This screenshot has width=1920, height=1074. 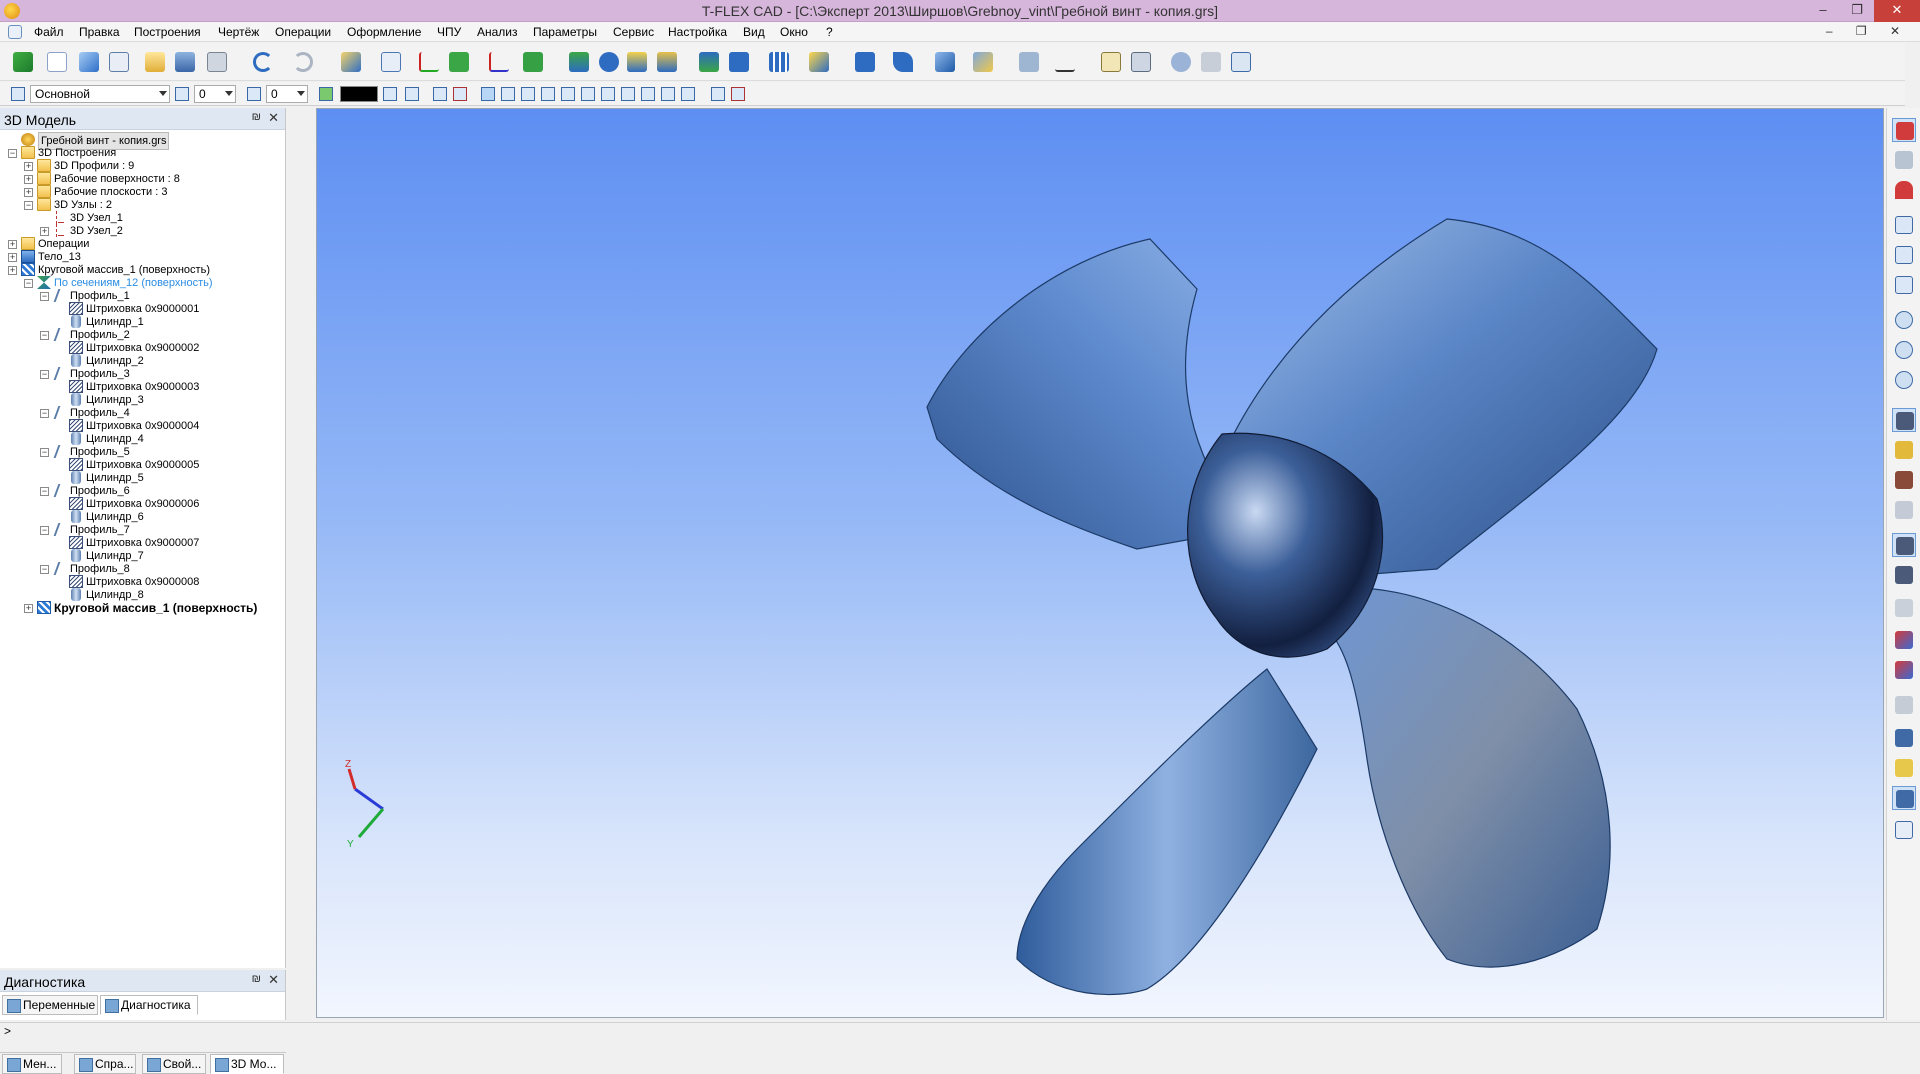 What do you see at coordinates (1029, 62) in the screenshot?
I see `section-view-icon` at bounding box center [1029, 62].